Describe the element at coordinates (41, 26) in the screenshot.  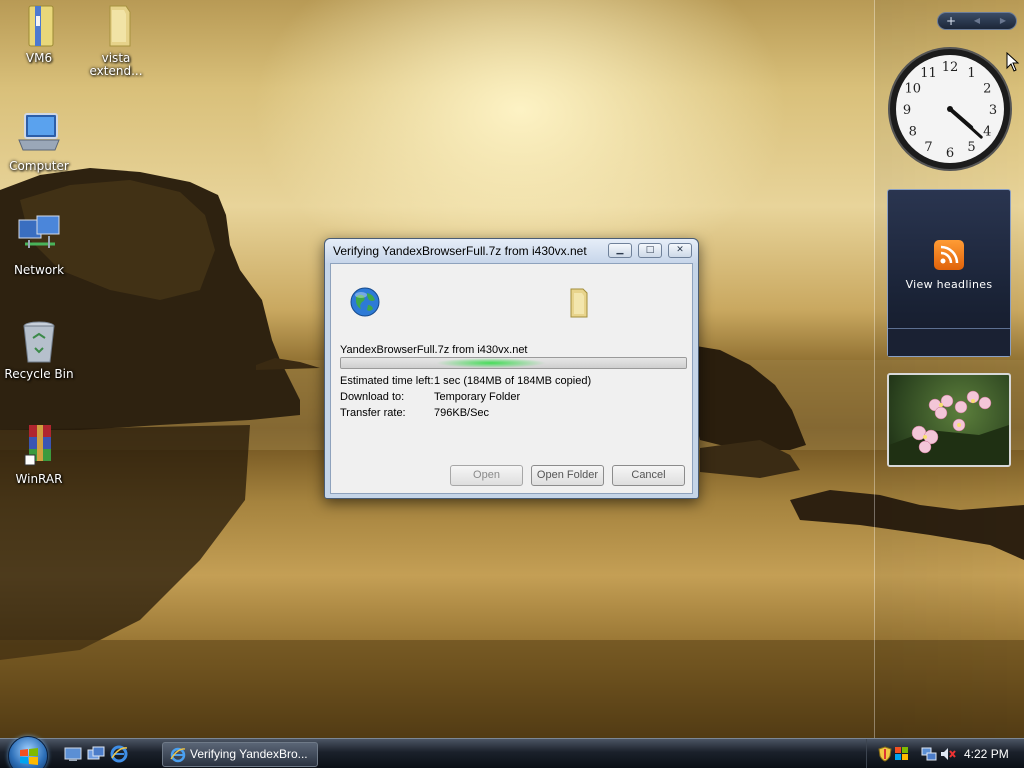
I see `folder-zip-icon` at that location.